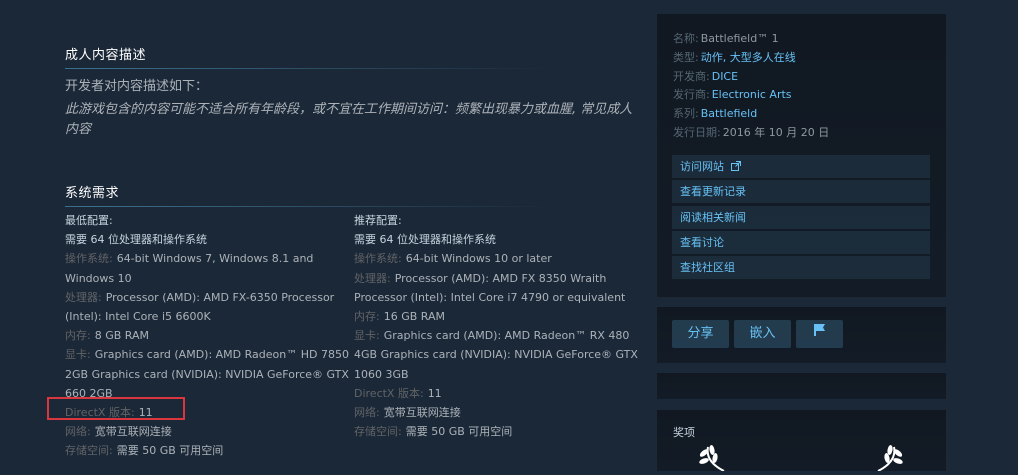  I want to click on genre-link: 动作, 大型多人在线, so click(748, 57).